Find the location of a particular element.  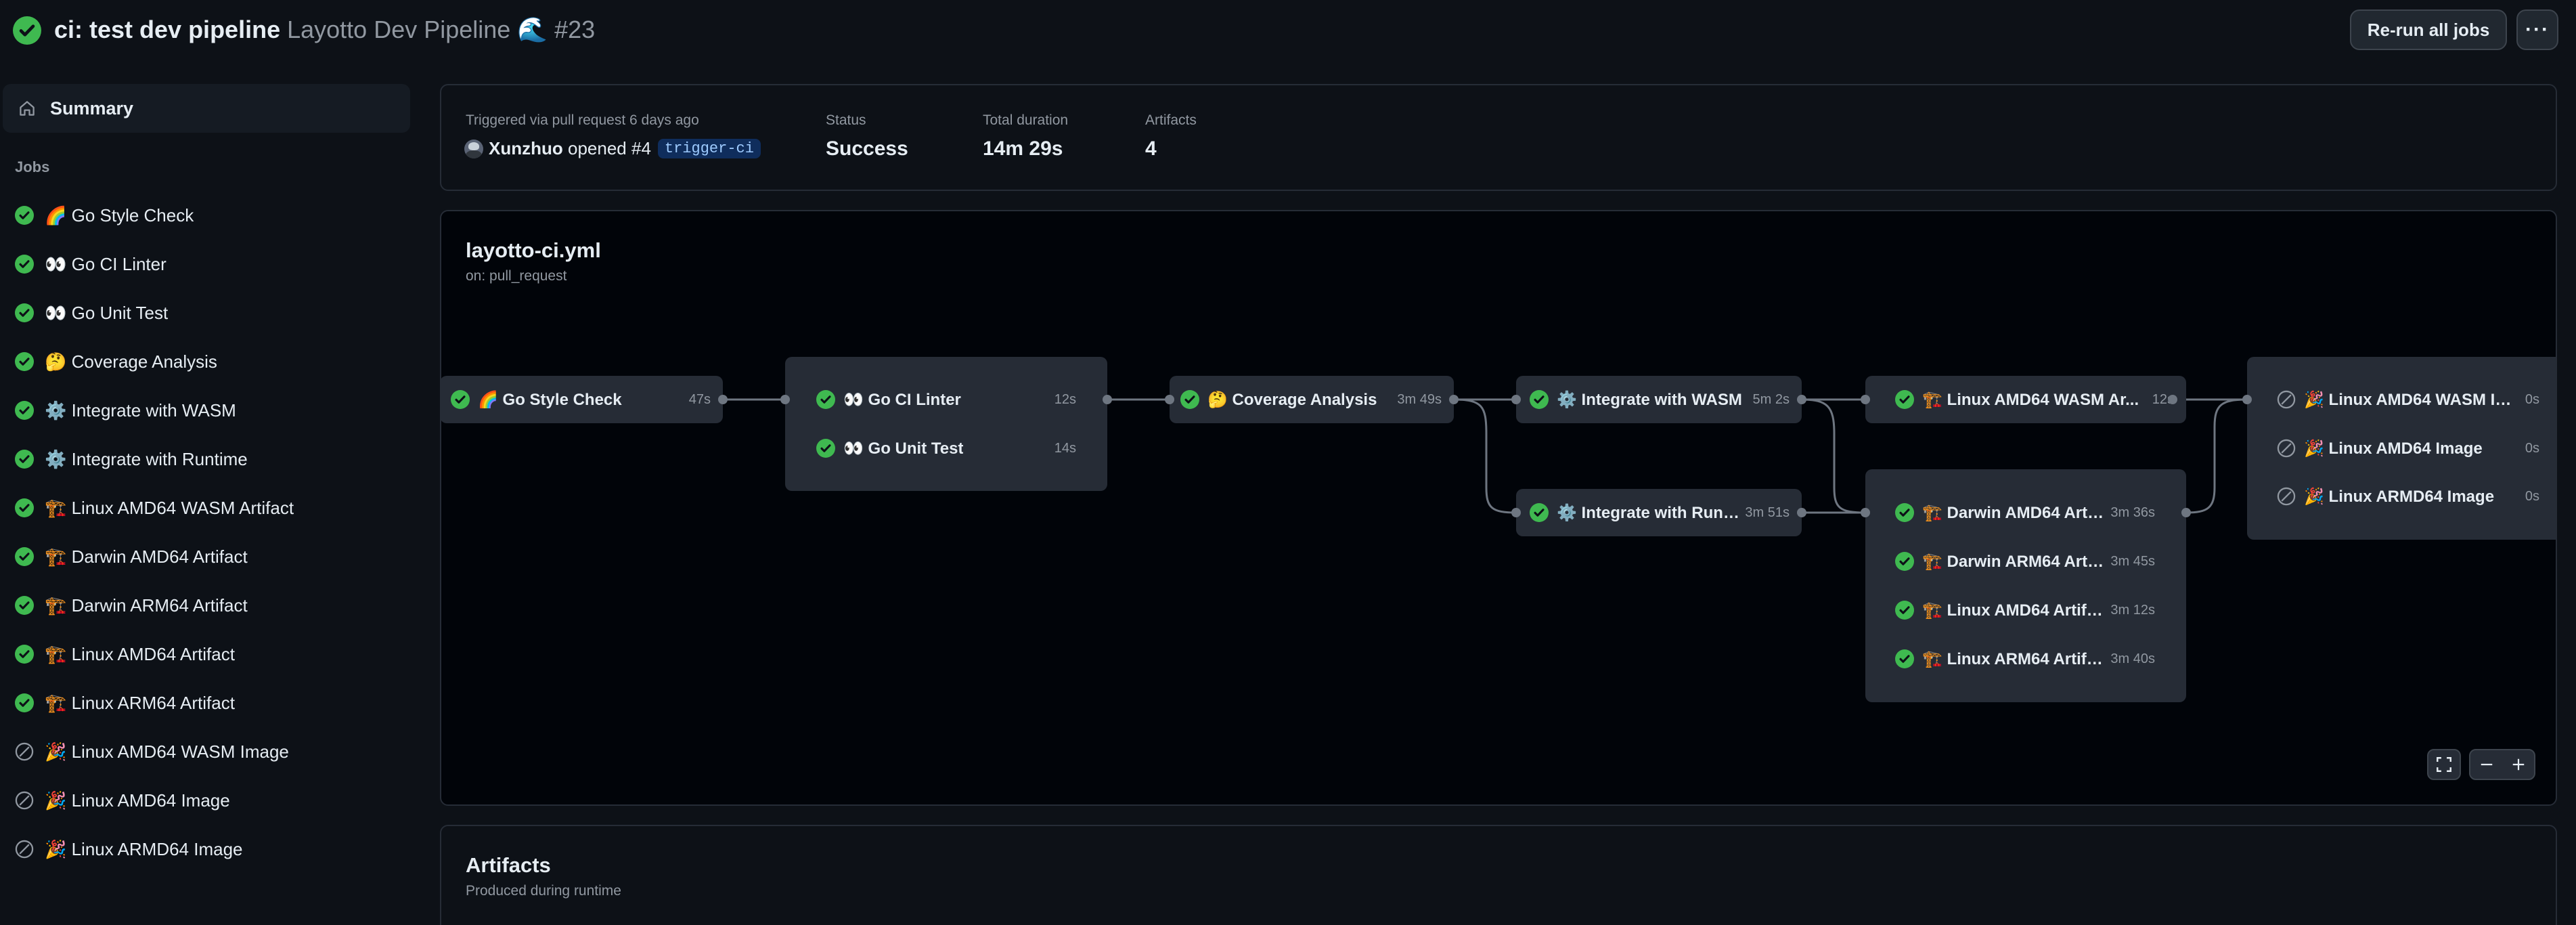

graph-job-linux-armd64-image: 🎉 Linux ARMD64 Image 0s is located at coordinates (2408, 496).